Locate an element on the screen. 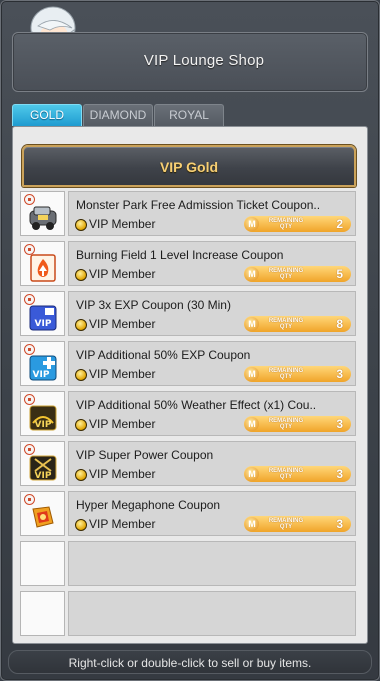  remaining-value: 8 is located at coordinates (339, 324).